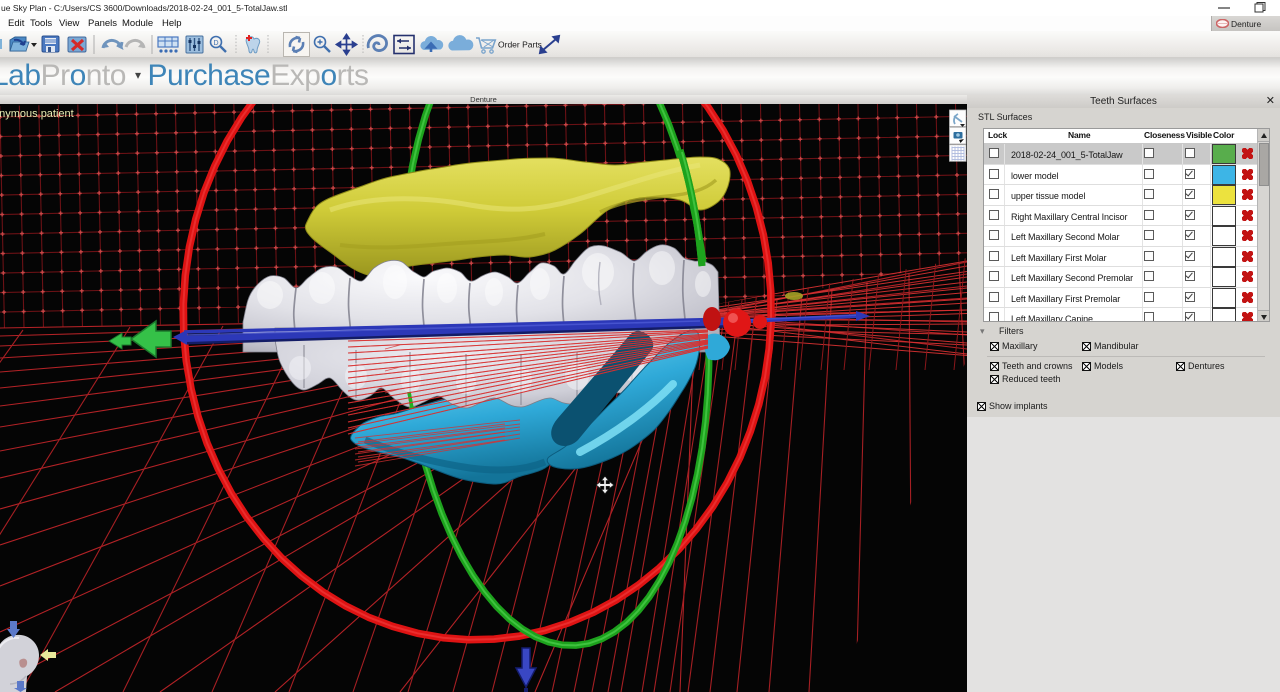 The image size is (1280, 692). What do you see at coordinates (37, 114) in the screenshot?
I see `svg-text: onymous patient` at bounding box center [37, 114].